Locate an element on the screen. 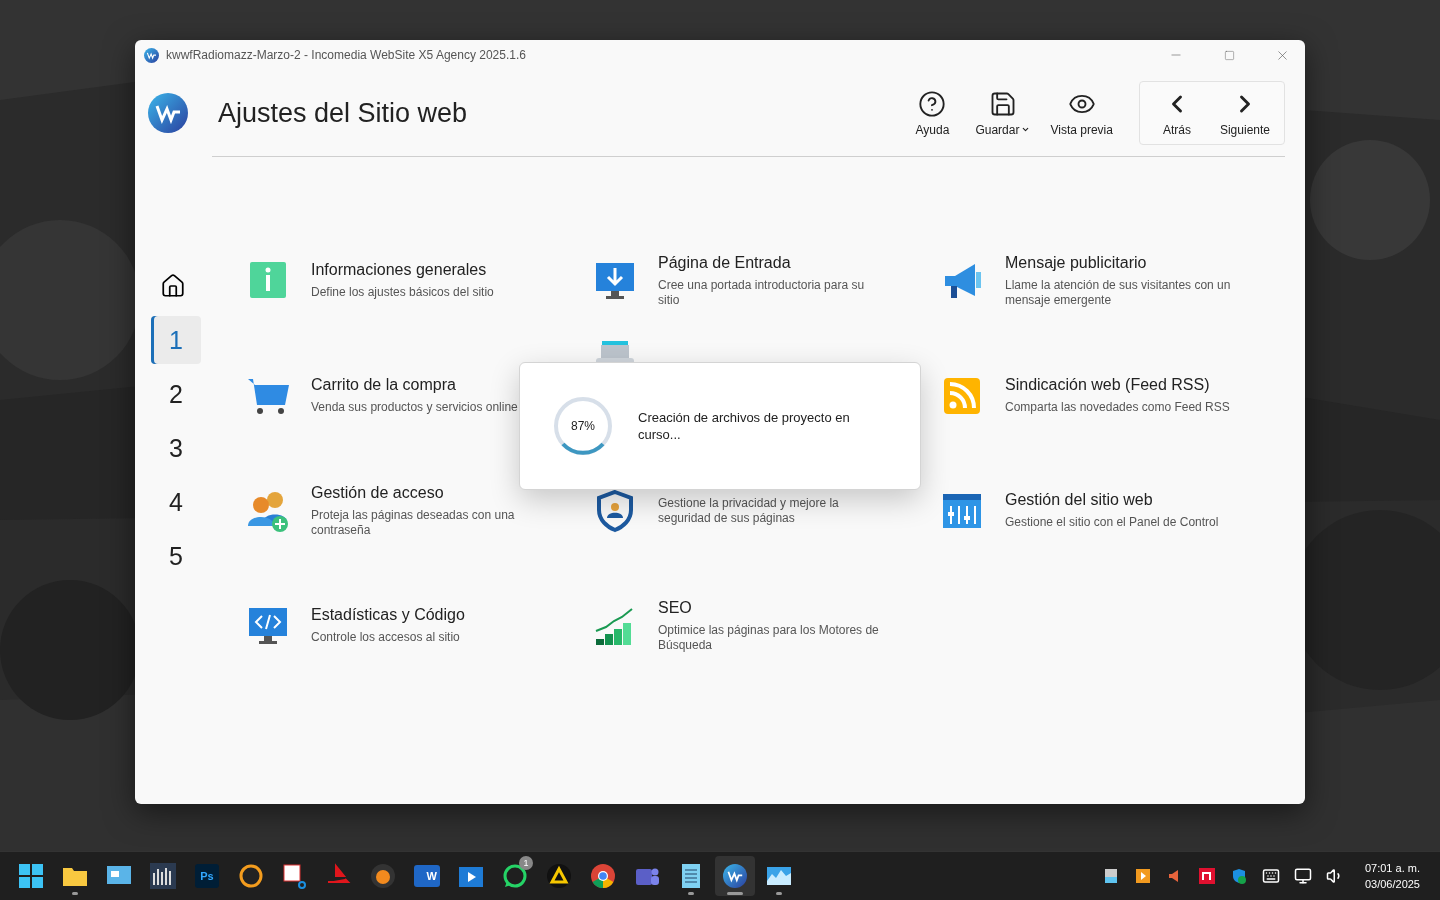 Image resolution: width=1440 pixels, height=900 pixels. step-tab: 5 is located at coordinates (176, 556).